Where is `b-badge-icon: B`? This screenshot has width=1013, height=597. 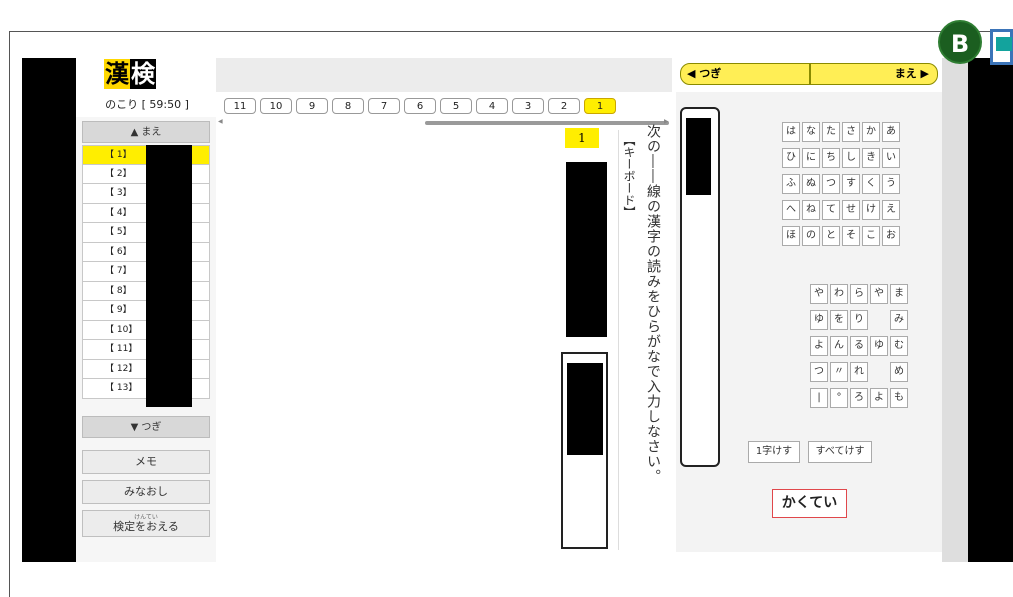
b-badge-icon: B is located at coordinates (960, 42).